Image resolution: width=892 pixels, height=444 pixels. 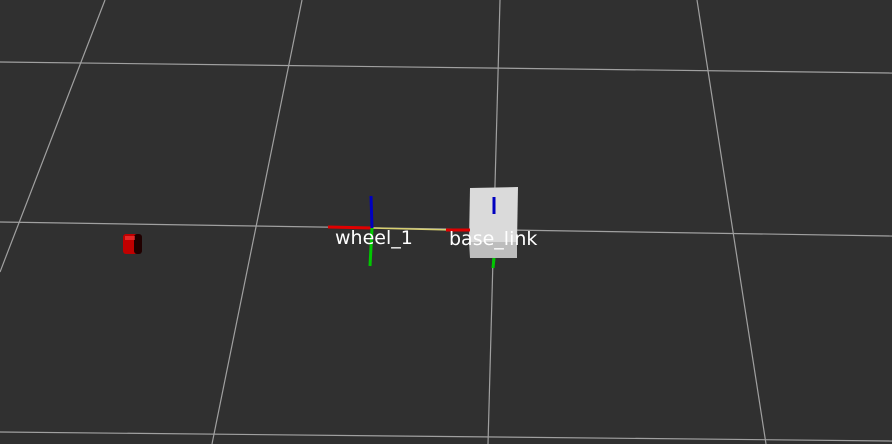 What do you see at coordinates (371, 212) in the screenshot?
I see `z-axis` at bounding box center [371, 212].